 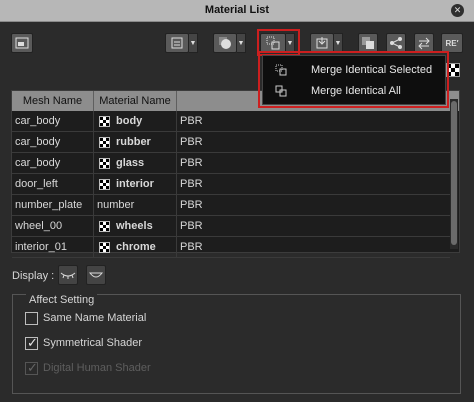 I want to click on swap-material-button, so click(x=424, y=43).